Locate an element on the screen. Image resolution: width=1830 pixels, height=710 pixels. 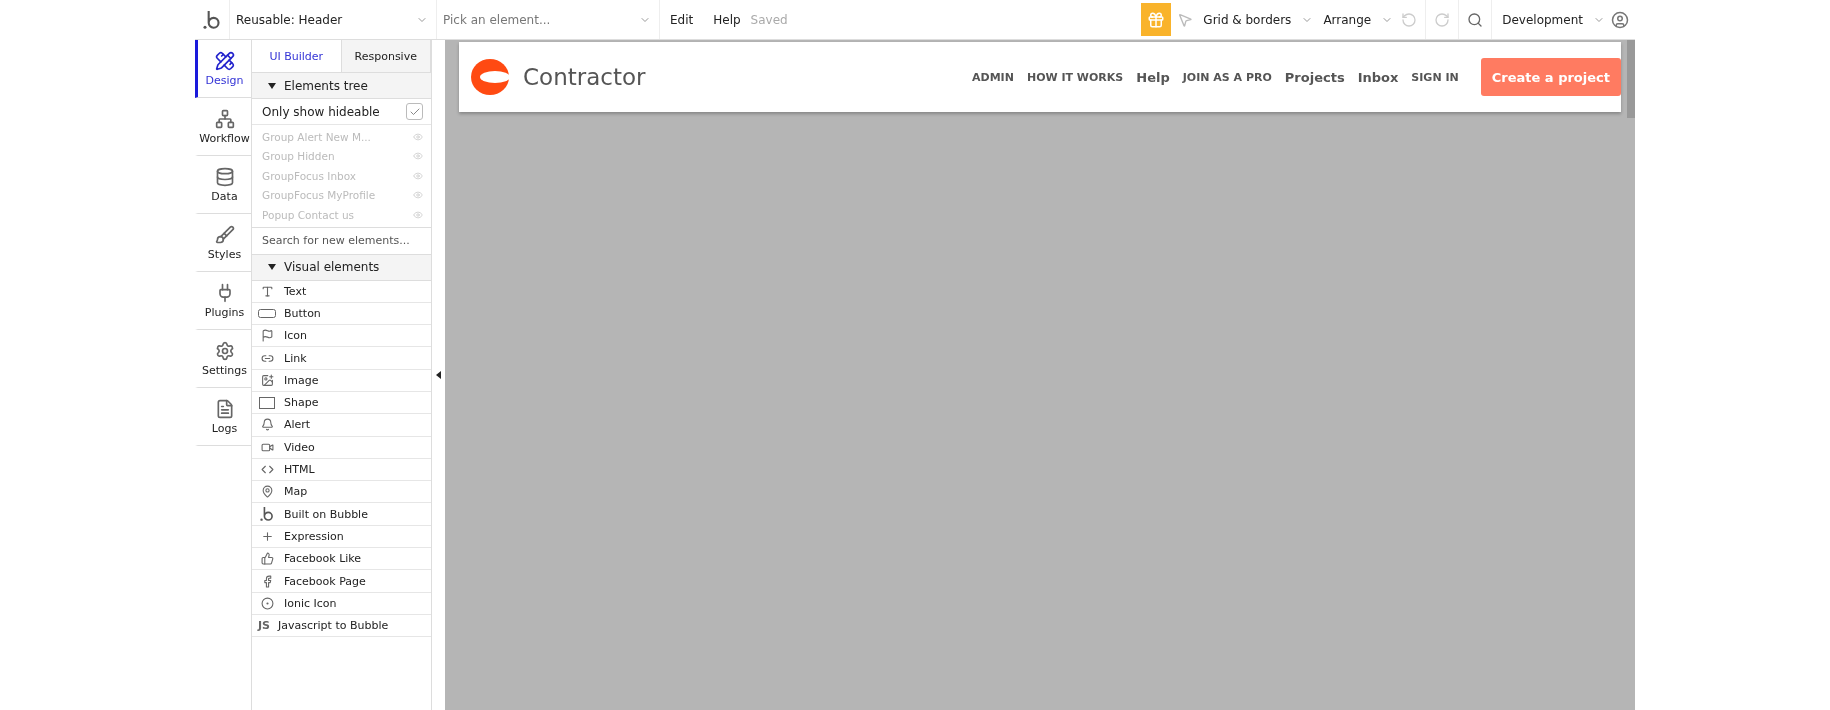
element-label: HTML is located at coordinates (299, 469).